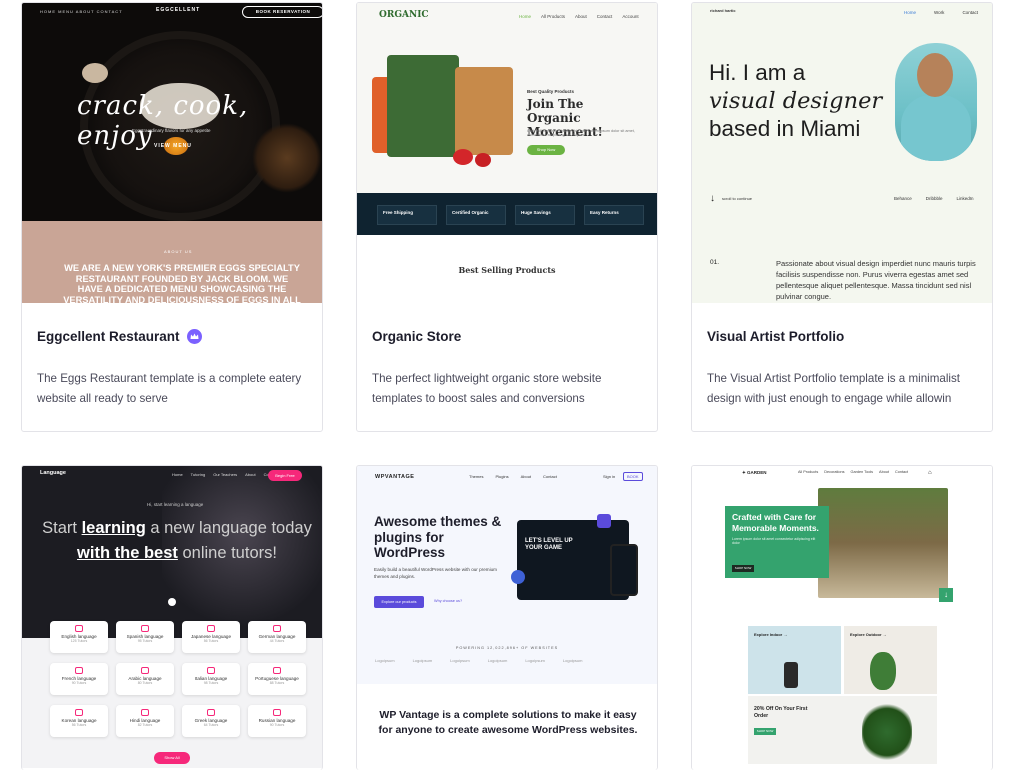 The width and height of the screenshot is (1024, 770). What do you see at coordinates (277, 683) in the screenshot?
I see `tutor-count: 88 Tutors` at bounding box center [277, 683].